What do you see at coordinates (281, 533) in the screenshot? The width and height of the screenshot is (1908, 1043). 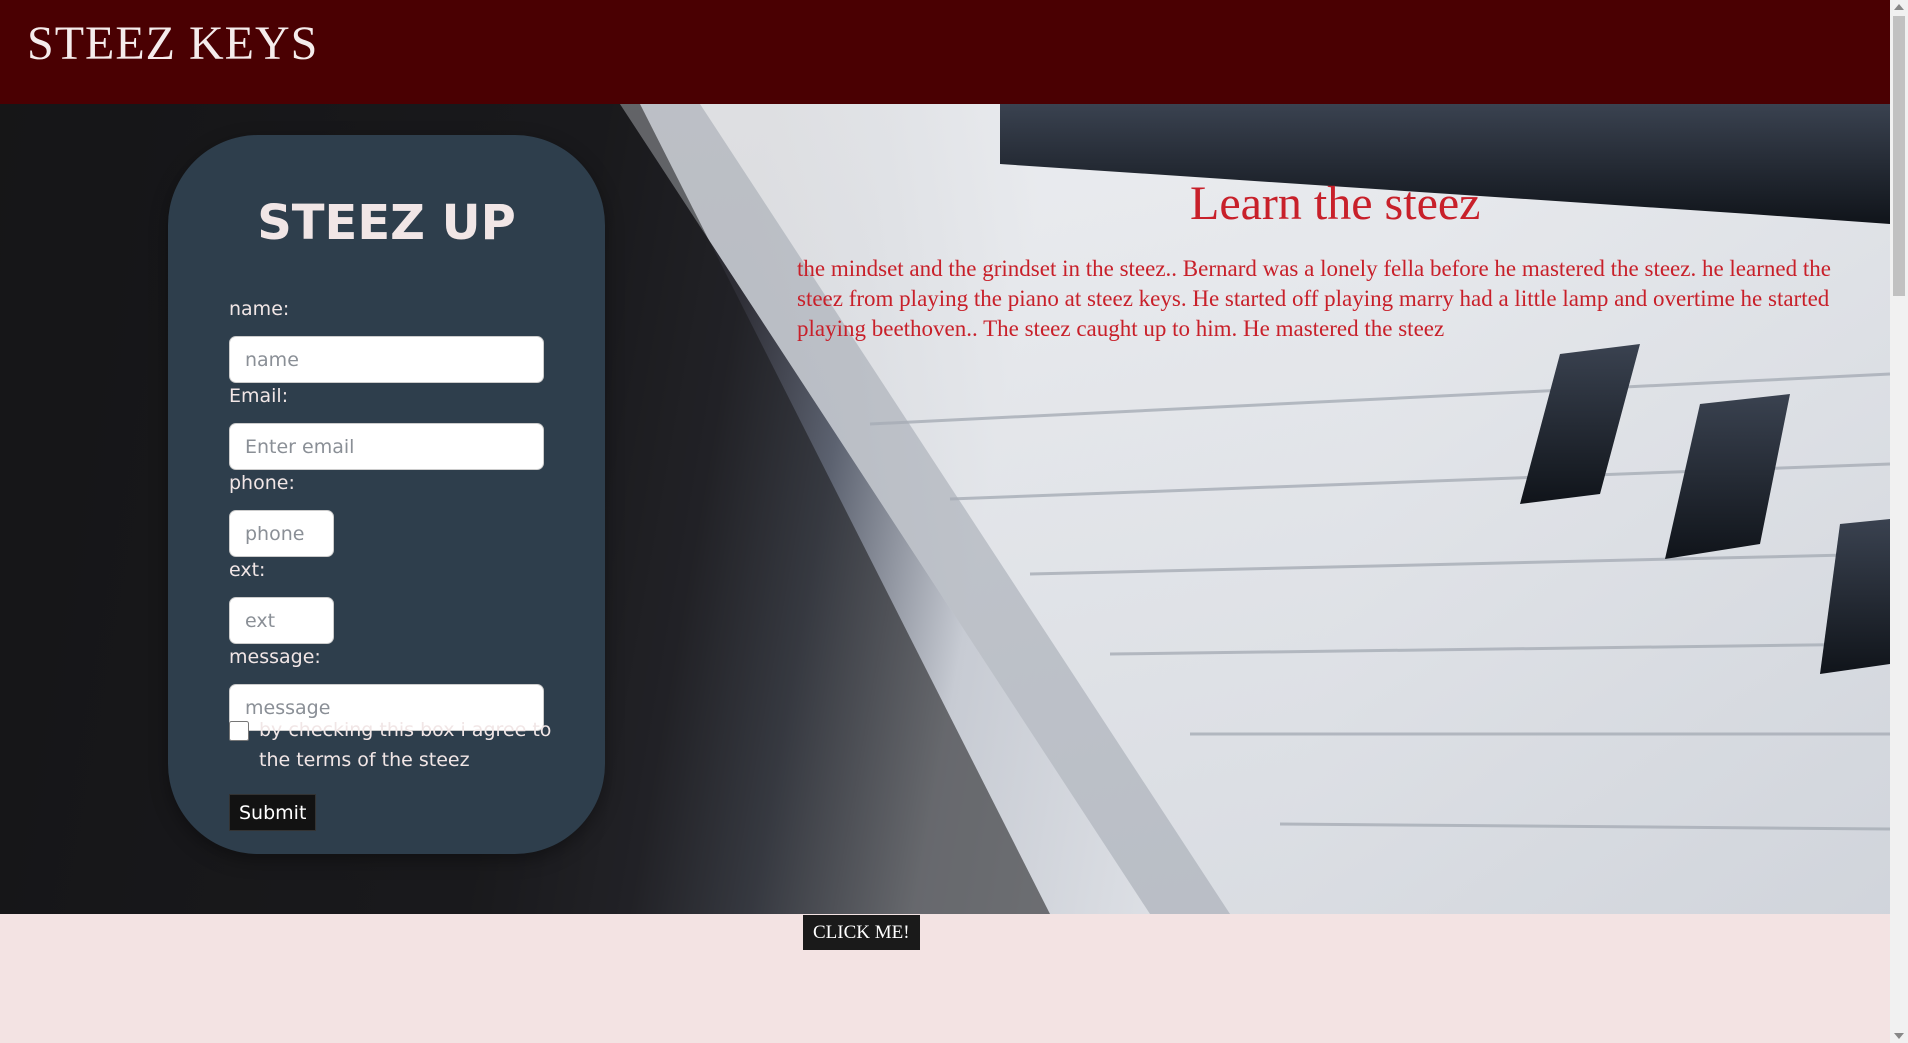 I see `phone-input` at bounding box center [281, 533].